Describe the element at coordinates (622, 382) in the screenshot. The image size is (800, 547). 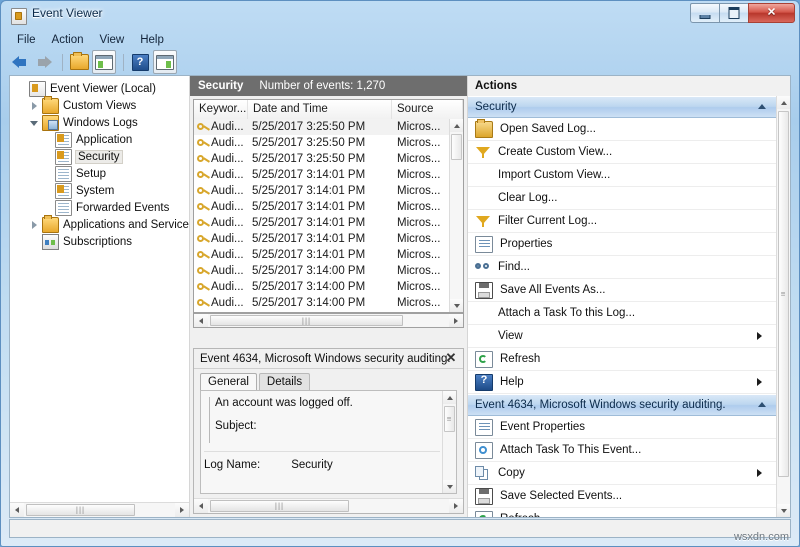
I see `action-help: Help` at that location.